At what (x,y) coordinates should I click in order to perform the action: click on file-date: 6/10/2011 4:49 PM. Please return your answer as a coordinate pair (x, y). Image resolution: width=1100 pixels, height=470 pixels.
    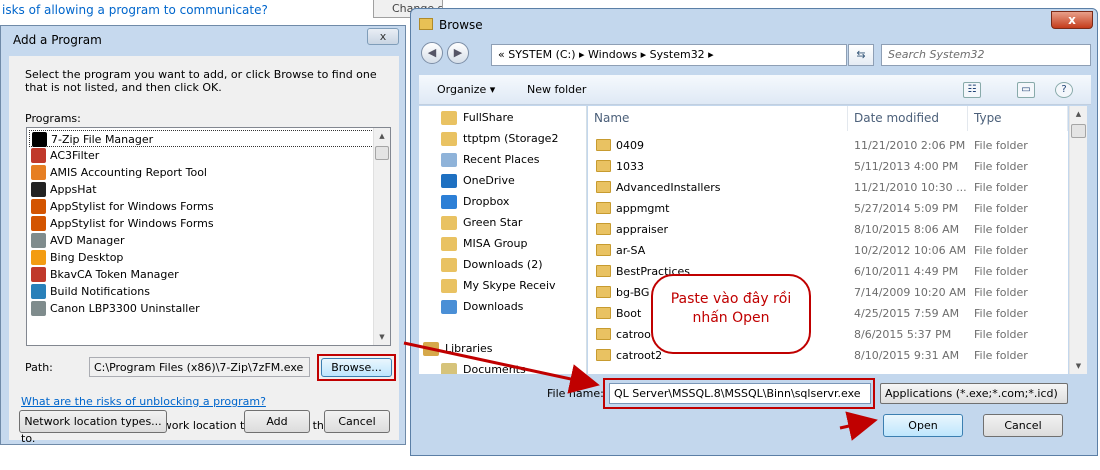
    Looking at the image, I should click on (906, 271).